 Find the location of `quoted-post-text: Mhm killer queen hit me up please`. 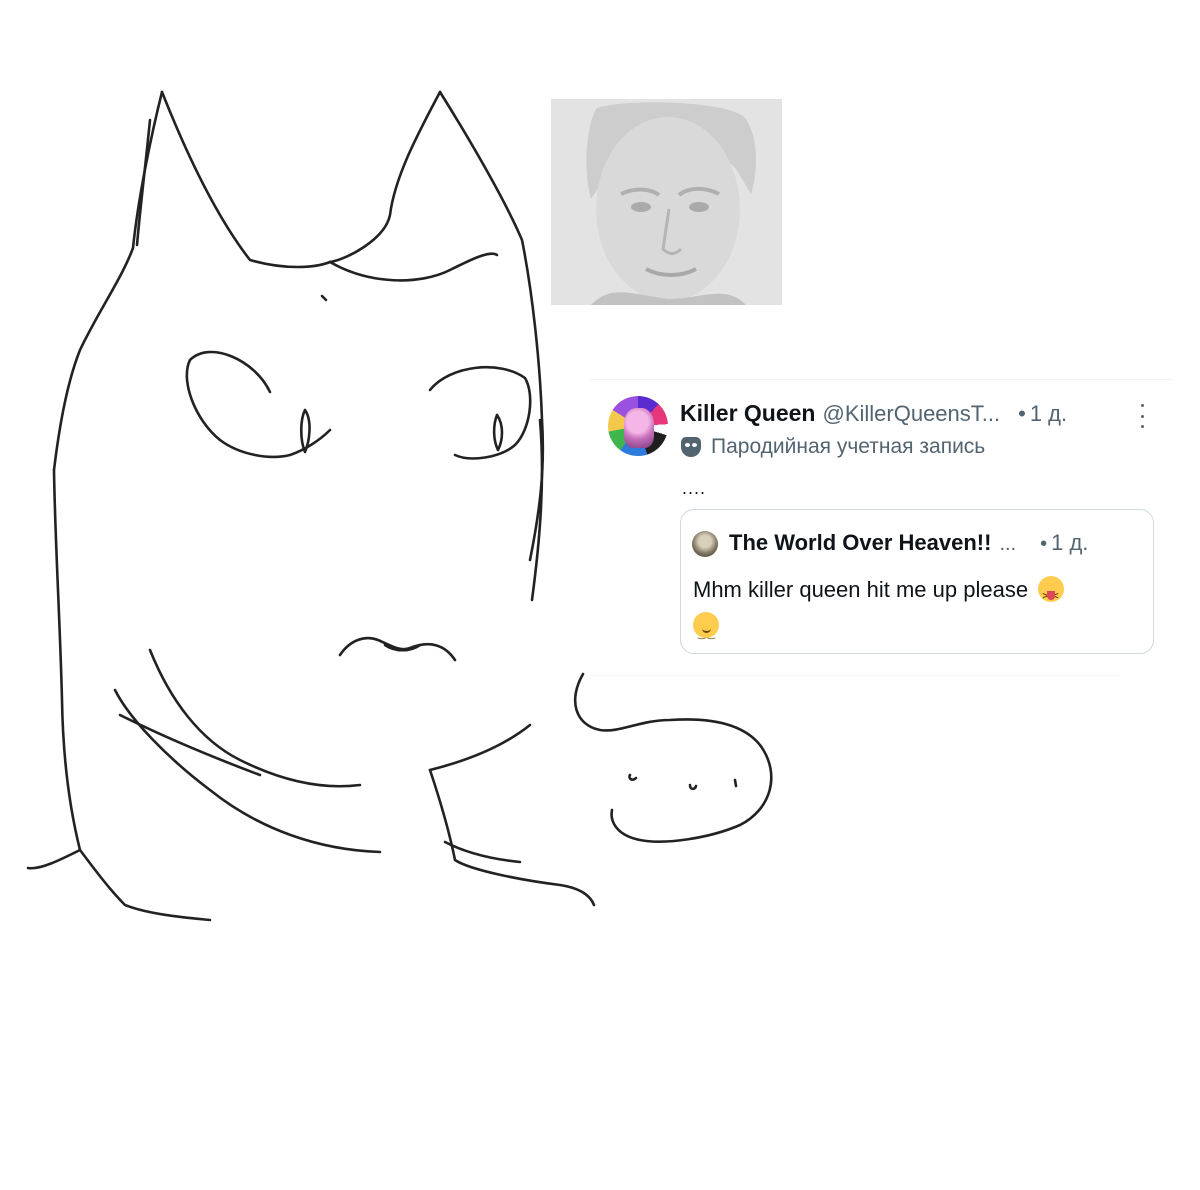

quoted-post-text: Mhm killer queen hit me up please is located at coordinates (861, 589).